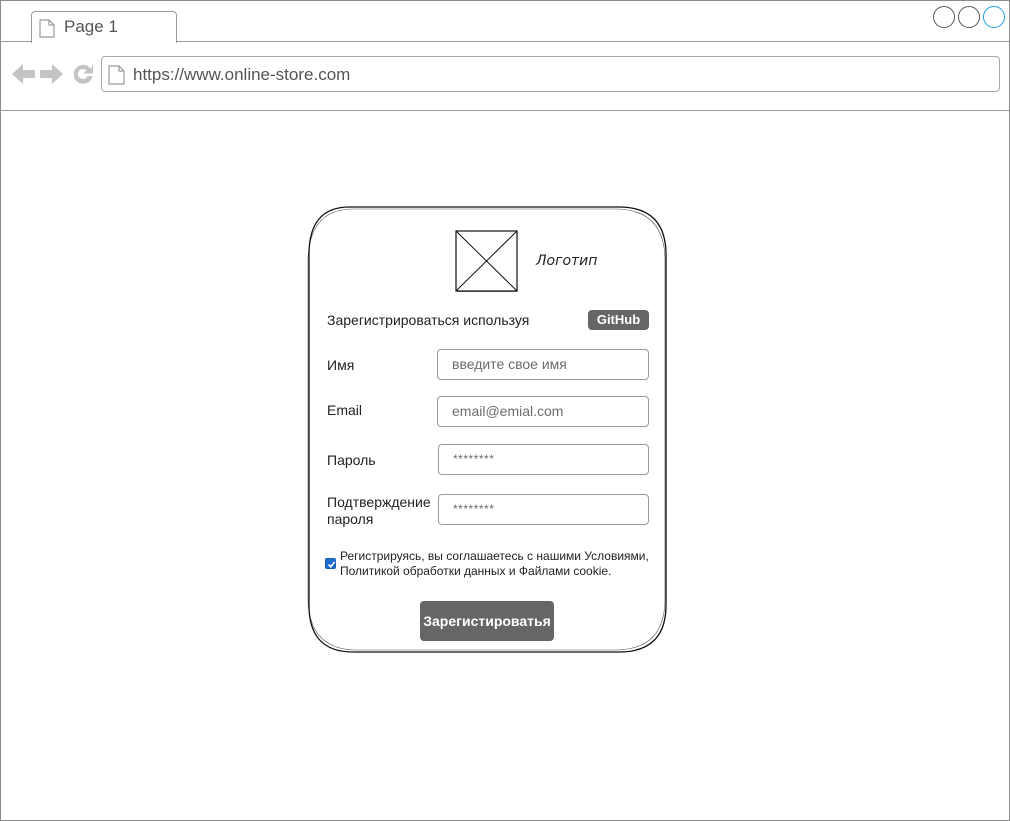  I want to click on window-controls, so click(969, 17).